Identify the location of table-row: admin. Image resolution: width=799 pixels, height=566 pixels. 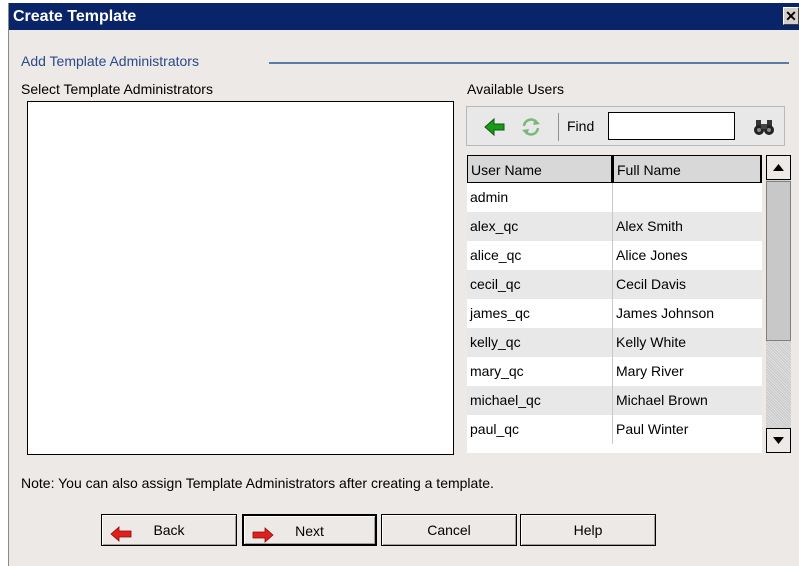
(614, 197).